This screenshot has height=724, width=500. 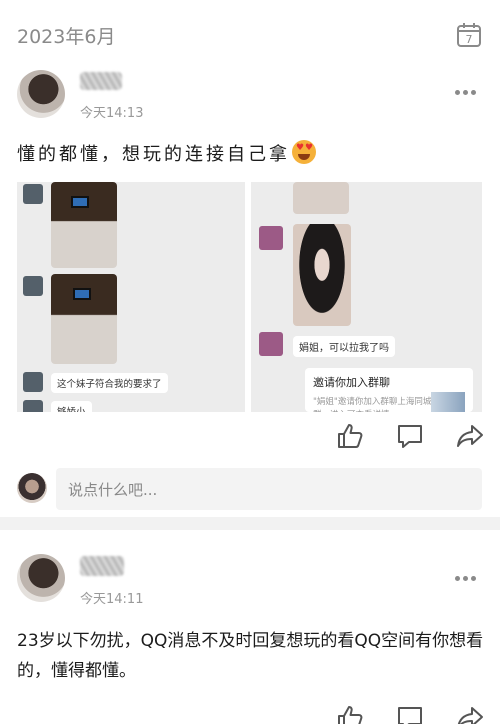 I want to click on post-time: 今天14:13, so click(x=112, y=113).